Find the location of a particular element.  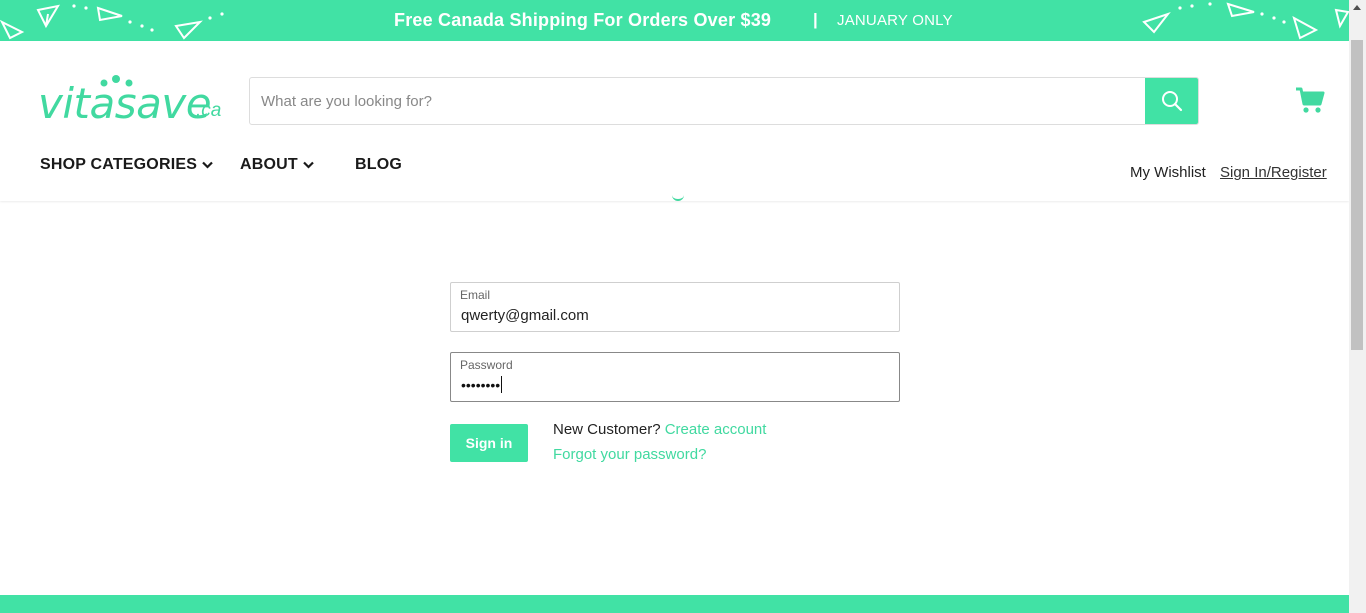

password-field: Password •••••••• is located at coordinates (675, 377).